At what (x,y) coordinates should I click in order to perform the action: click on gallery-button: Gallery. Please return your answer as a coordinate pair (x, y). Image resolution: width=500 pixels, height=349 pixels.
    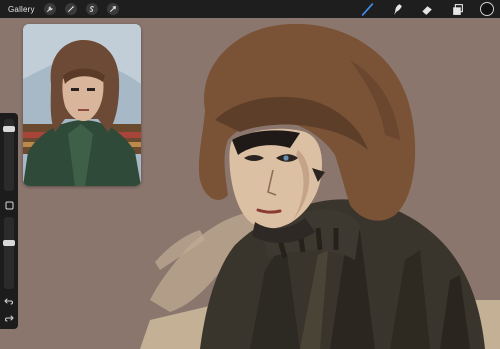
    Looking at the image, I should click on (21, 9).